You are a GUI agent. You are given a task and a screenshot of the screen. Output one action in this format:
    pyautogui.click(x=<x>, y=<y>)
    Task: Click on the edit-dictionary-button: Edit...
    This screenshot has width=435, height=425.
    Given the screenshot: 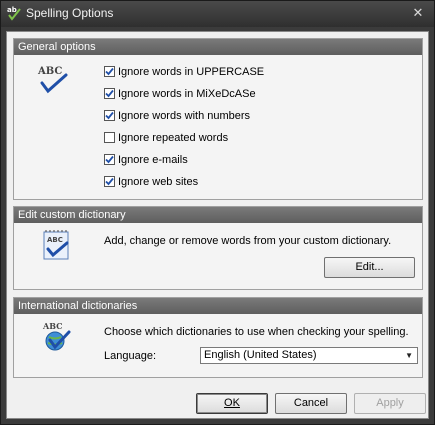 What is the action you would take?
    pyautogui.click(x=369, y=267)
    